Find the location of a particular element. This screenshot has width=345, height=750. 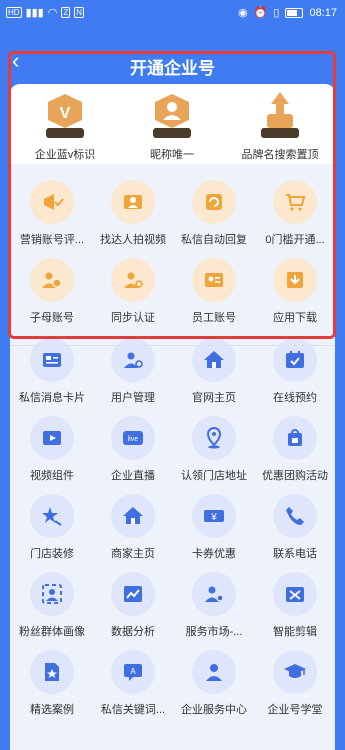

feature-label: 优惠团购活动 is located at coordinates (295, 476).